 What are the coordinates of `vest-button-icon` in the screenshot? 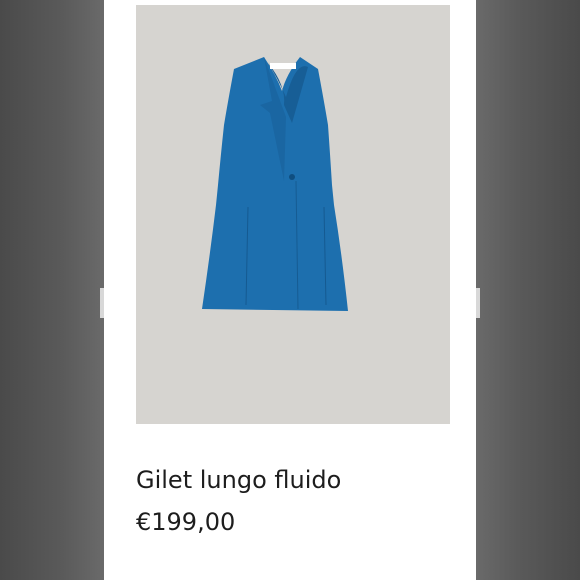 It's located at (292, 177).